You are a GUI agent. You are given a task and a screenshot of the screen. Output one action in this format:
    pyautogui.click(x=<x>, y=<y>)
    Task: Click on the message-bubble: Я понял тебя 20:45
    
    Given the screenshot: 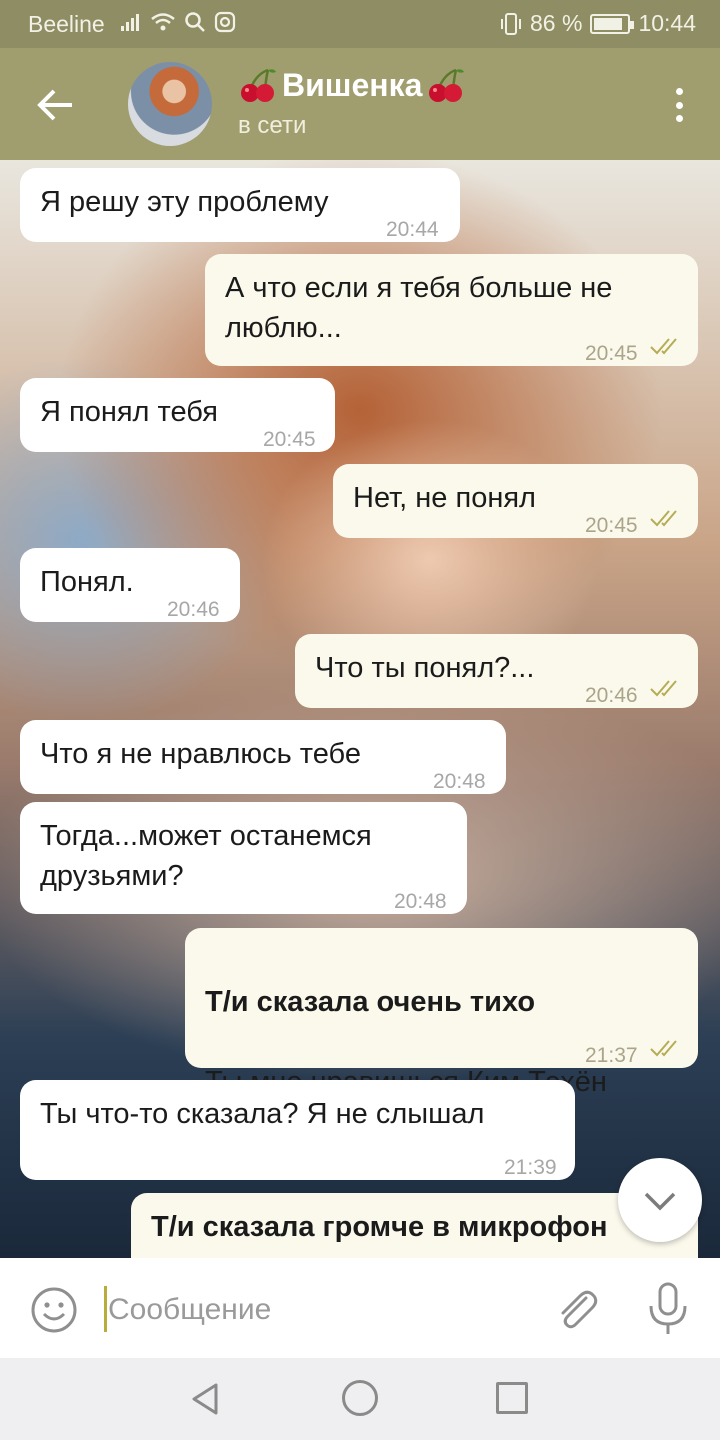 What is the action you would take?
    pyautogui.click(x=177, y=415)
    